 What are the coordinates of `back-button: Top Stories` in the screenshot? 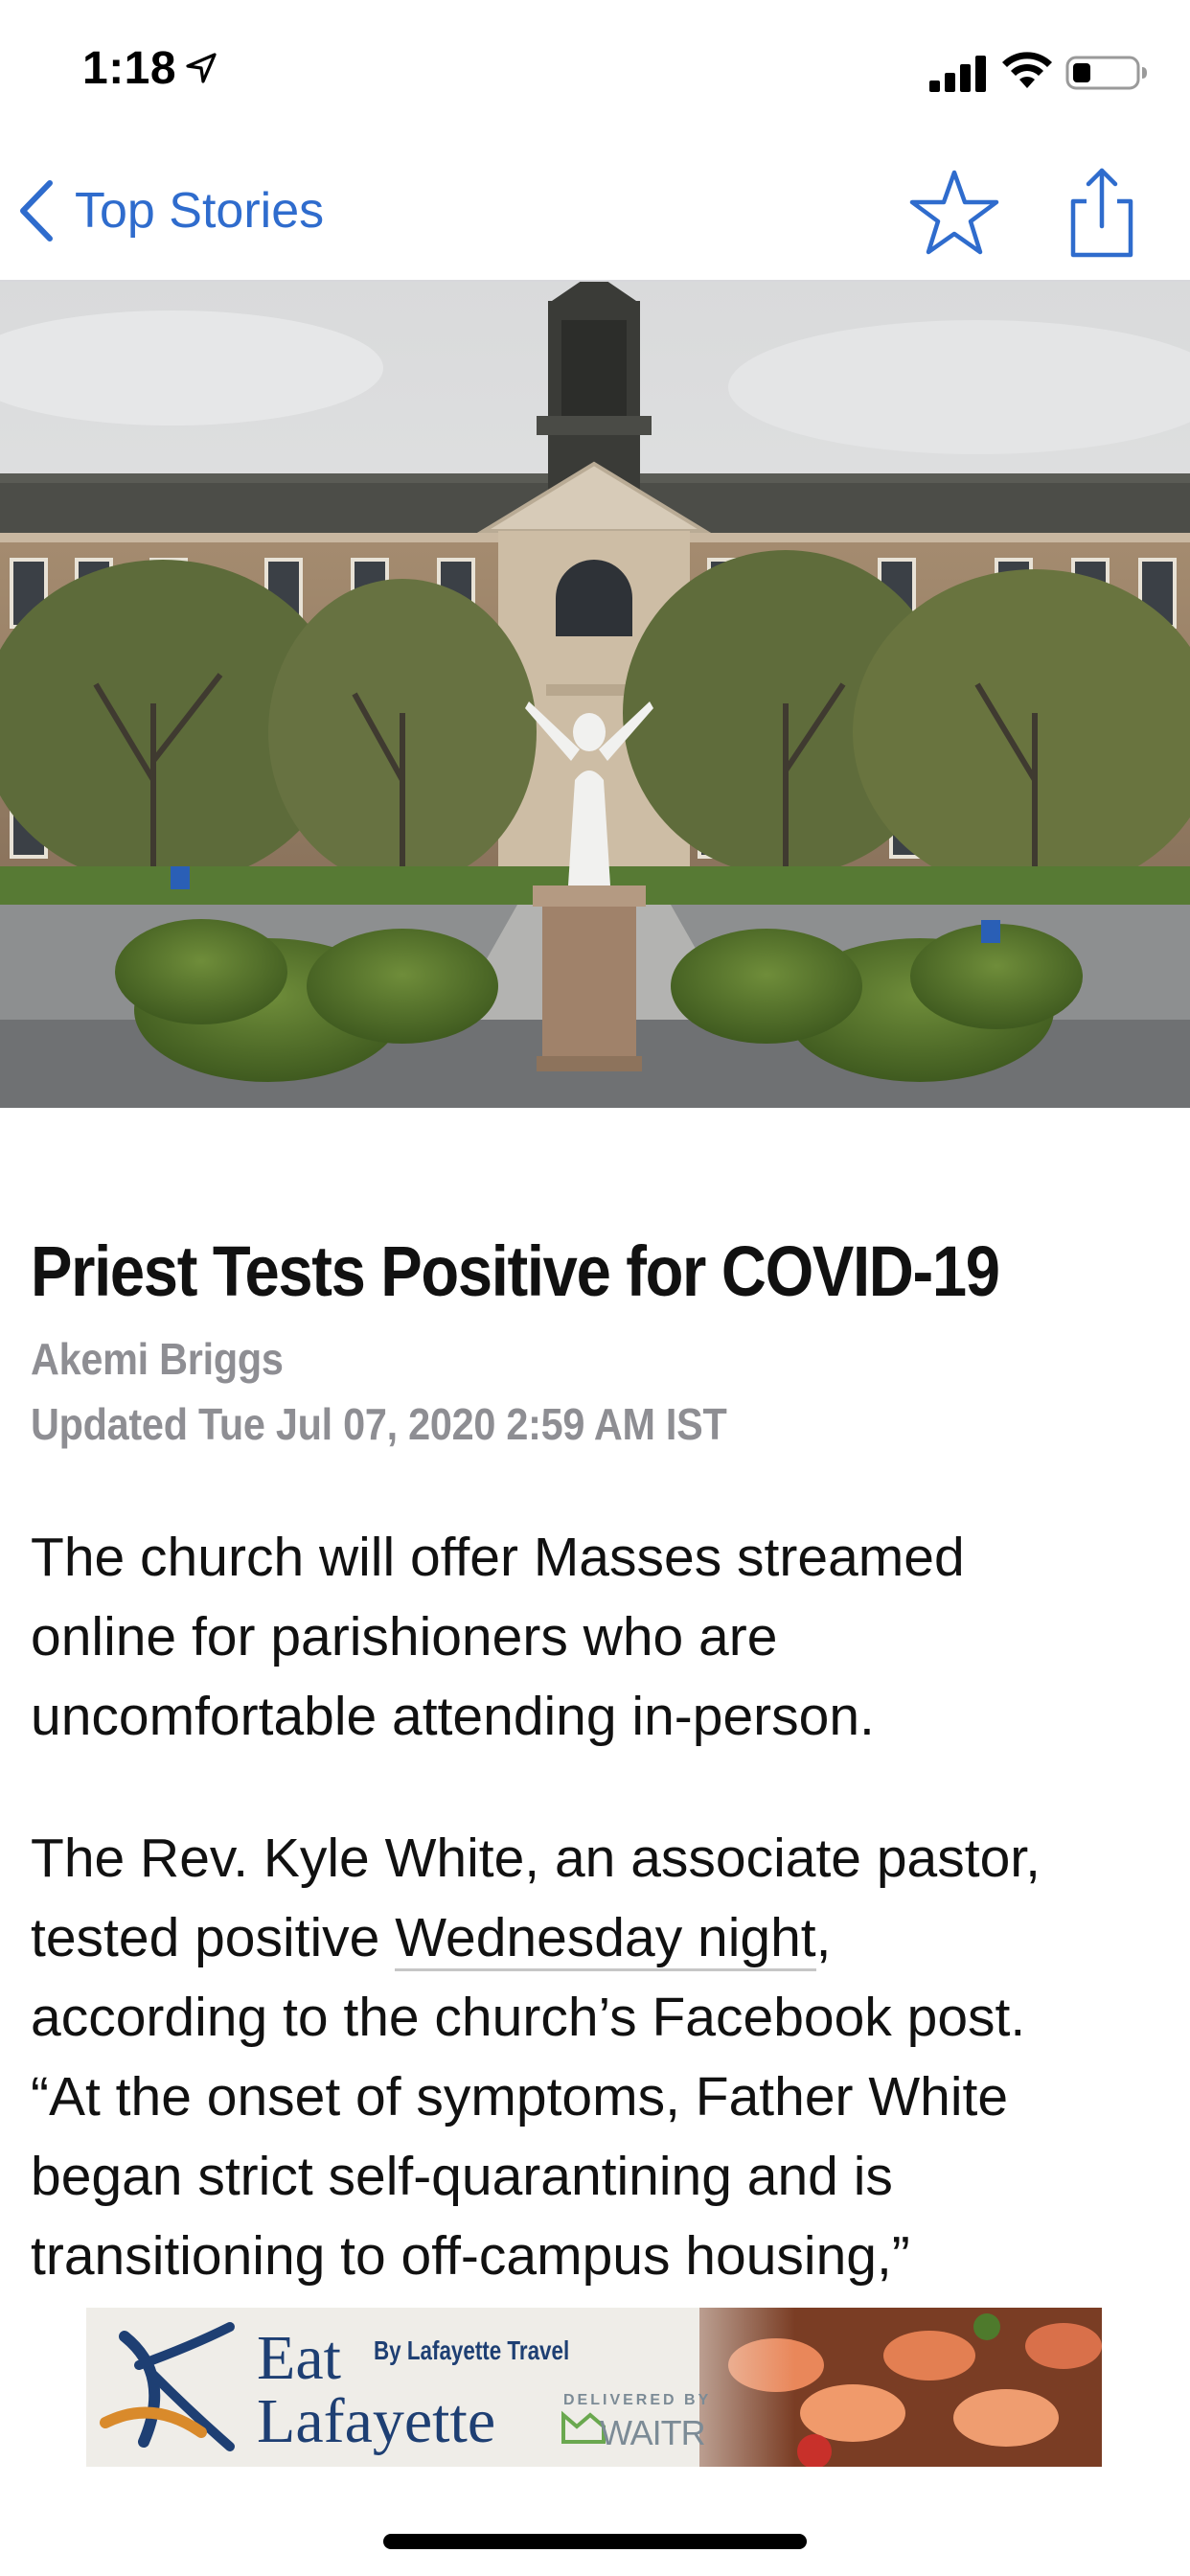 It's located at (170, 211).